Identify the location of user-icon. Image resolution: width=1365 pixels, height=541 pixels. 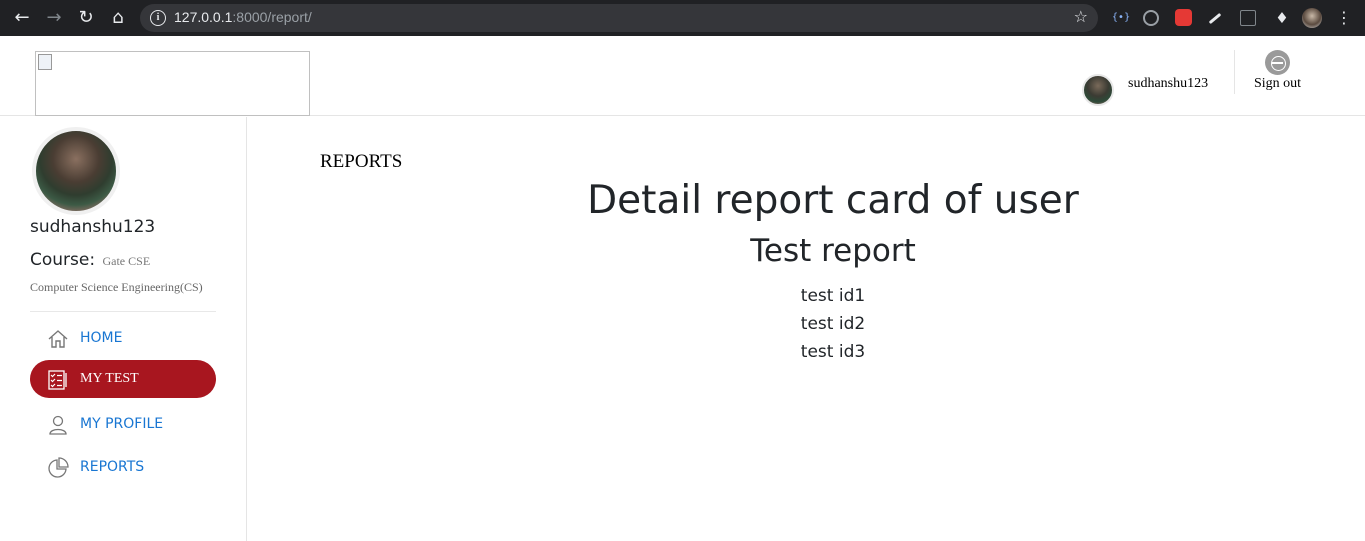
(58, 425).